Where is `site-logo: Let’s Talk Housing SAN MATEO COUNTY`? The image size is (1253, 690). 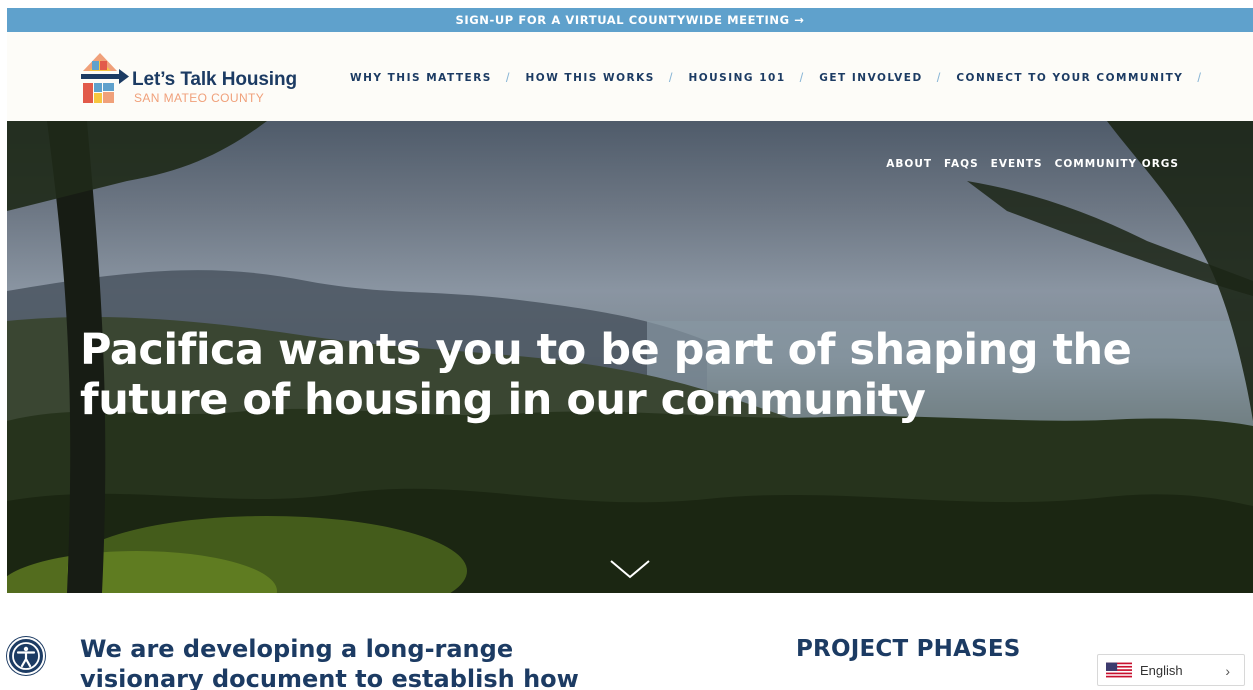 site-logo: Let’s Talk Housing SAN MATEO COUNTY is located at coordinates (194, 78).